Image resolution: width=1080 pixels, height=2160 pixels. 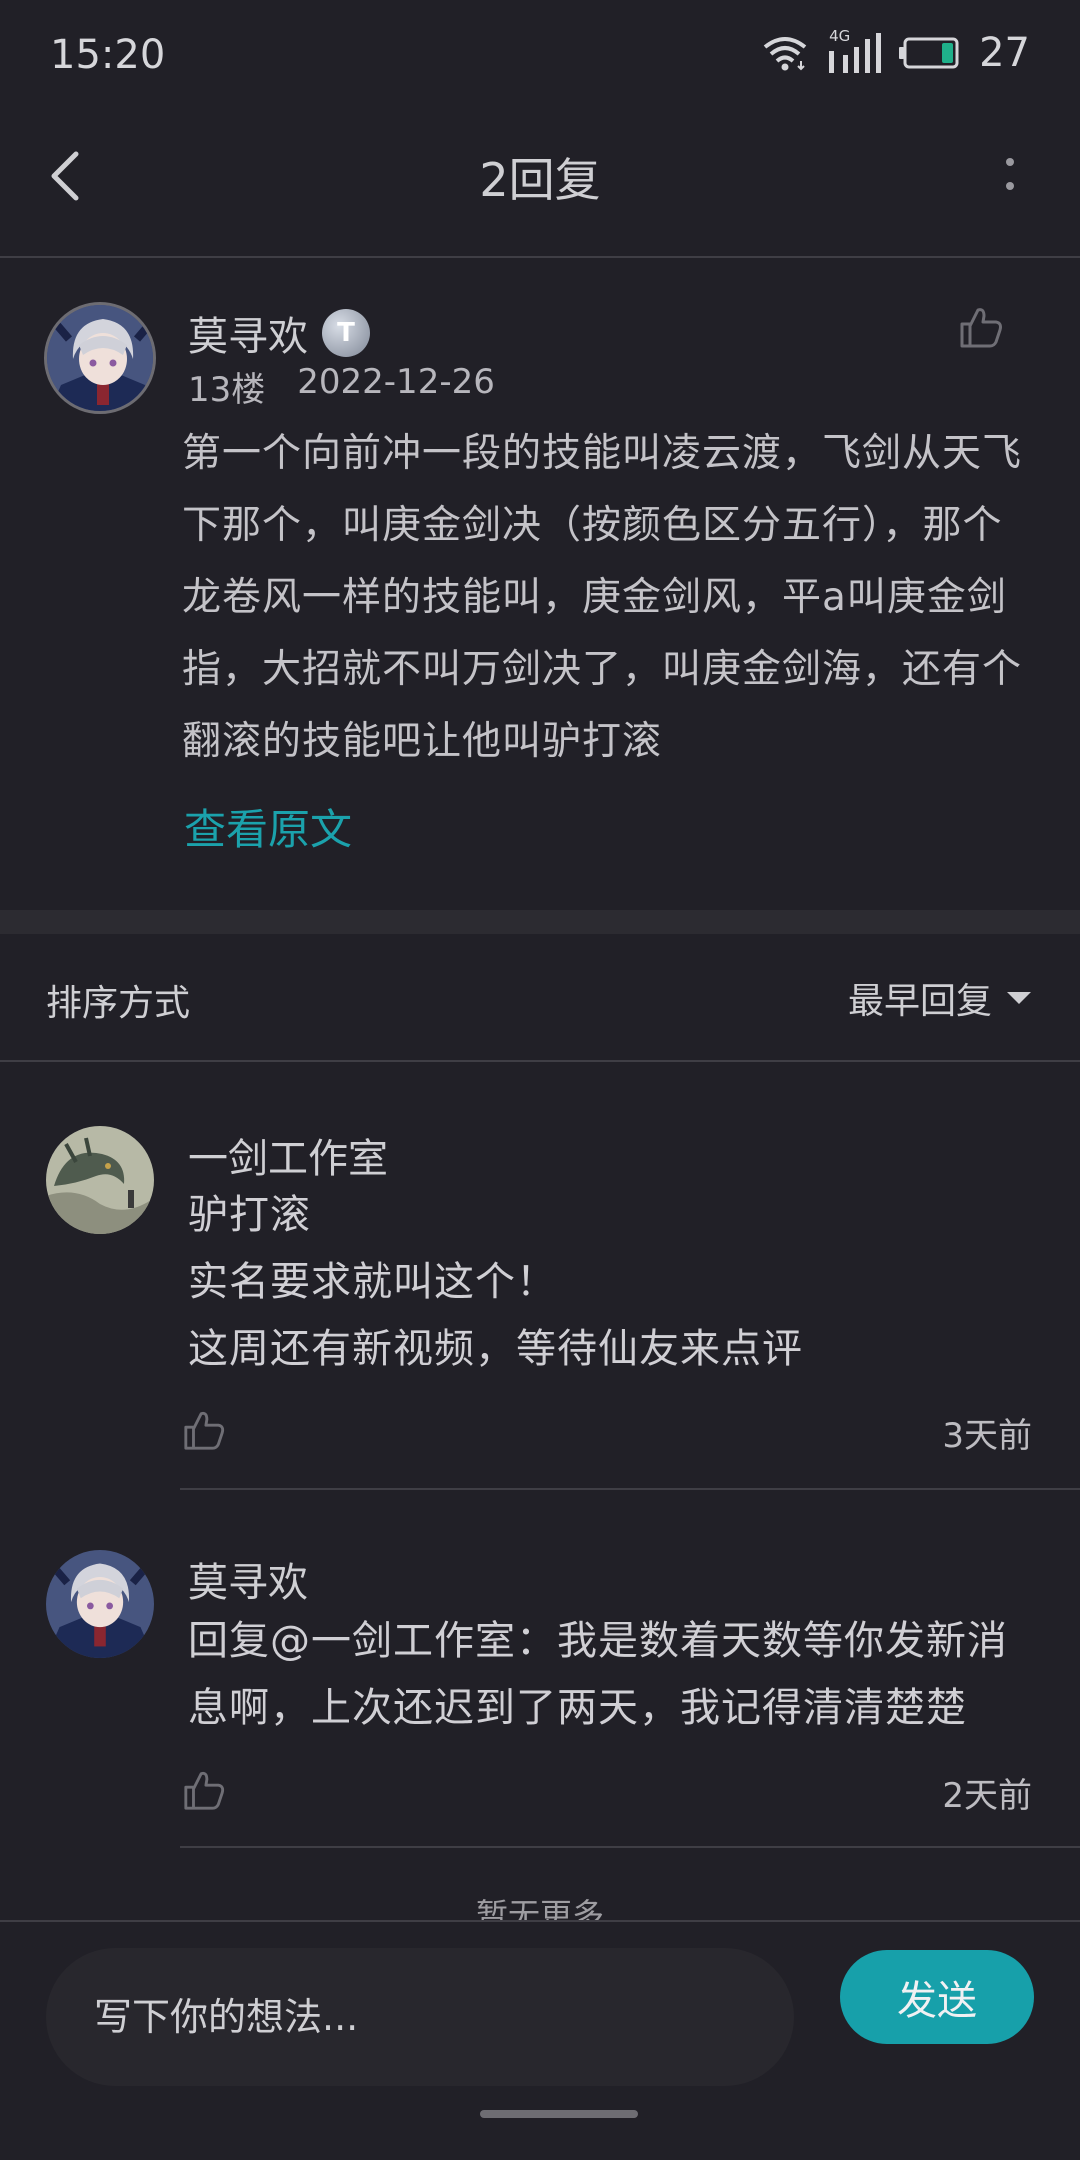 What do you see at coordinates (919, 1001) in the screenshot?
I see `sort-selected-value: 最早回复` at bounding box center [919, 1001].